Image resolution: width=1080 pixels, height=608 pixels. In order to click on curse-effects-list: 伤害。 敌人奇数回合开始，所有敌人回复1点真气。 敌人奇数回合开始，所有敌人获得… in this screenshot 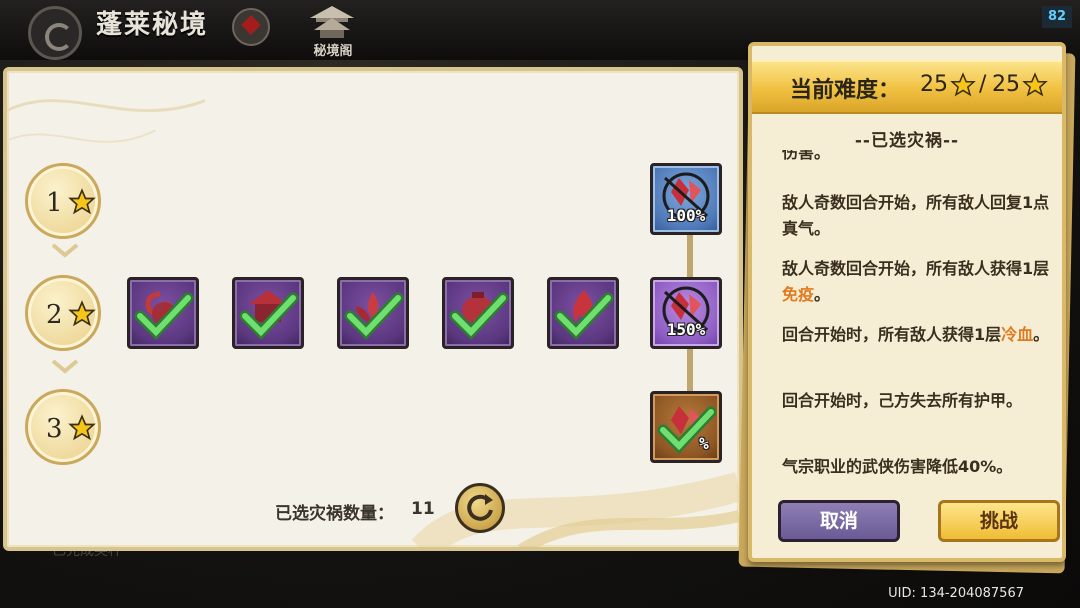, I will do `click(918, 315)`.